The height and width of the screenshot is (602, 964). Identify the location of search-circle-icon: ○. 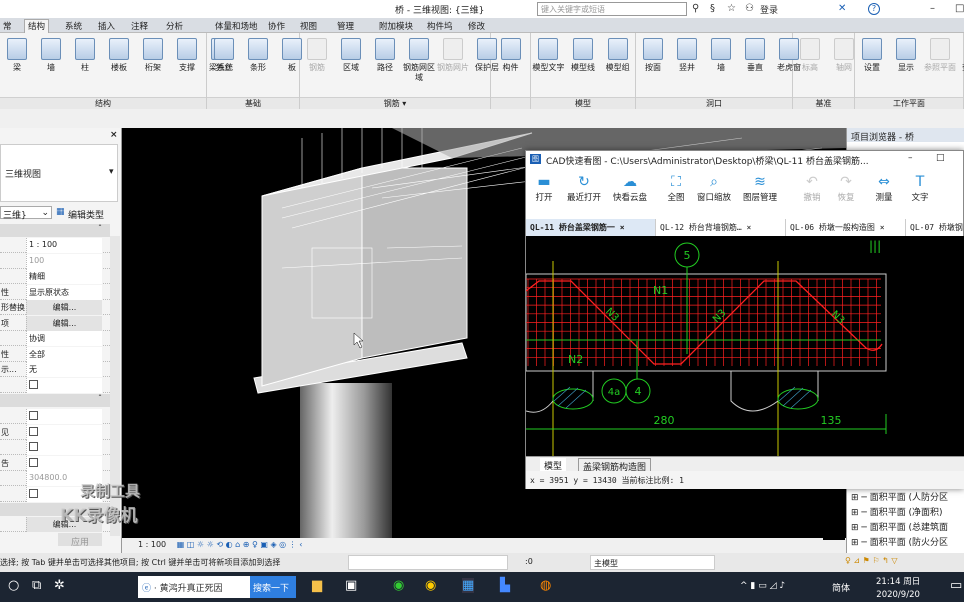
(13, 585).